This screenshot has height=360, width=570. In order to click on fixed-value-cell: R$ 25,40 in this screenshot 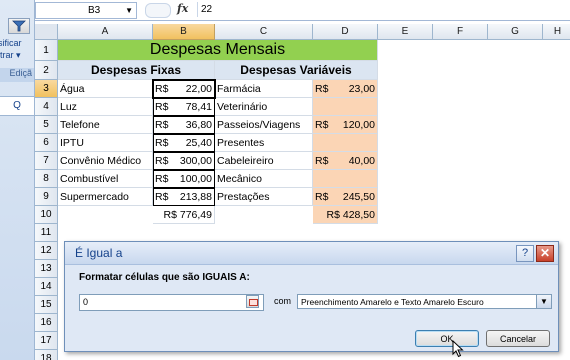, I will do `click(184, 143)`.